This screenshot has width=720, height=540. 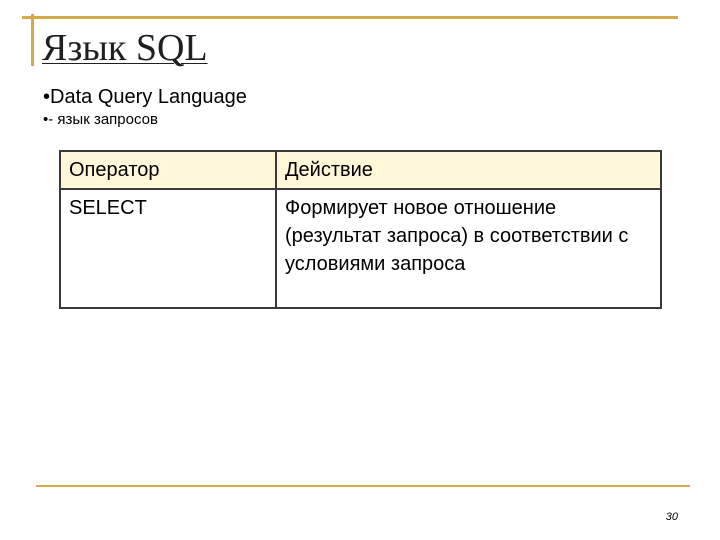 I want to click on bullet-text: Data Query Language, so click(x=148, y=97).